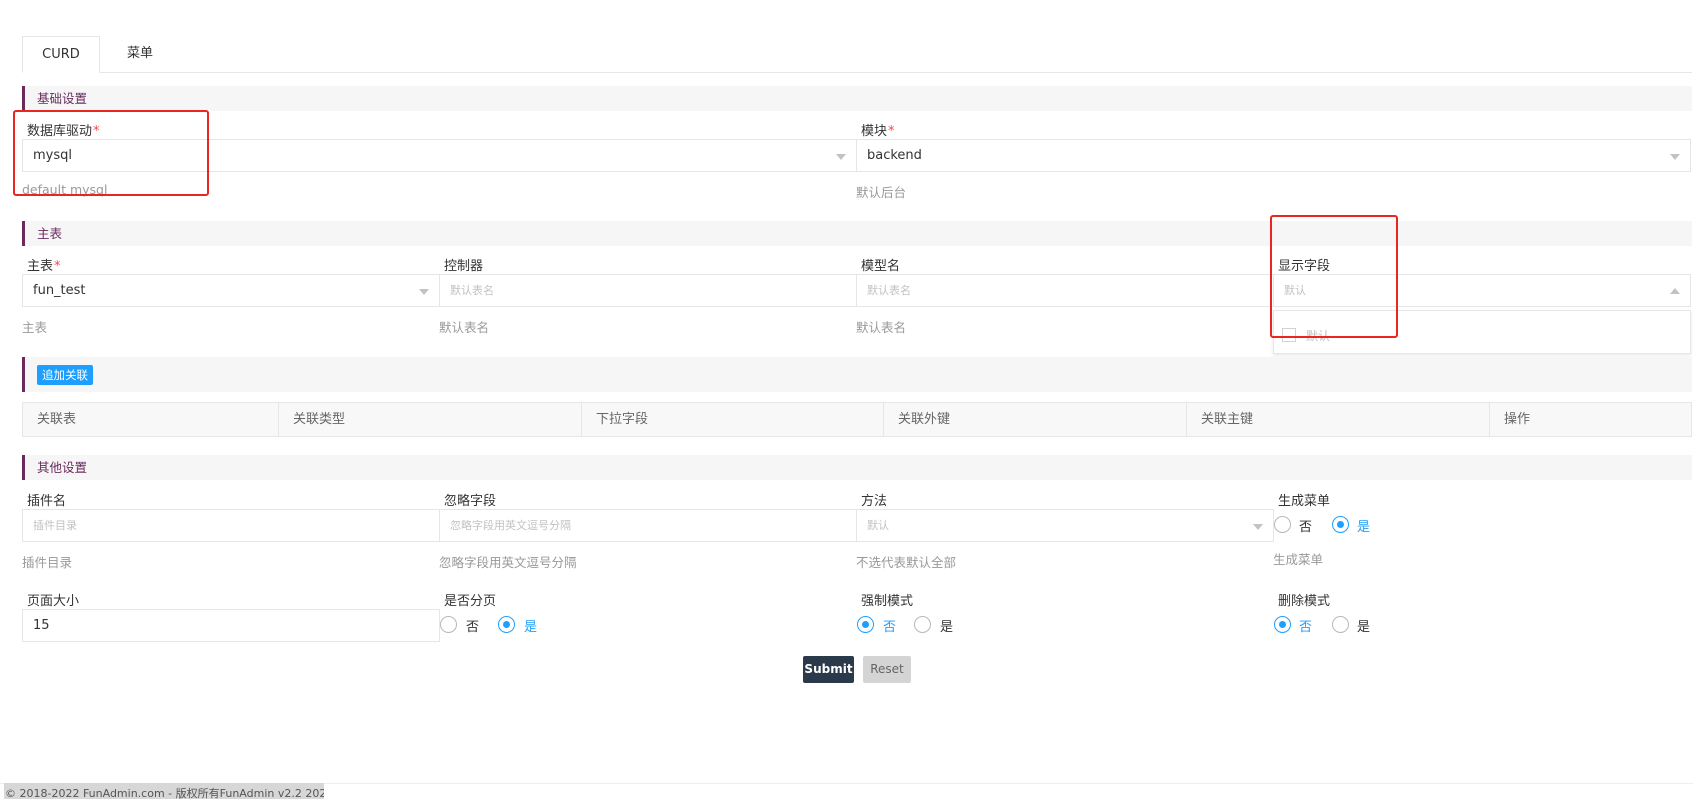  What do you see at coordinates (922, 624) in the screenshot?
I see `force-mode-yes-radio` at bounding box center [922, 624].